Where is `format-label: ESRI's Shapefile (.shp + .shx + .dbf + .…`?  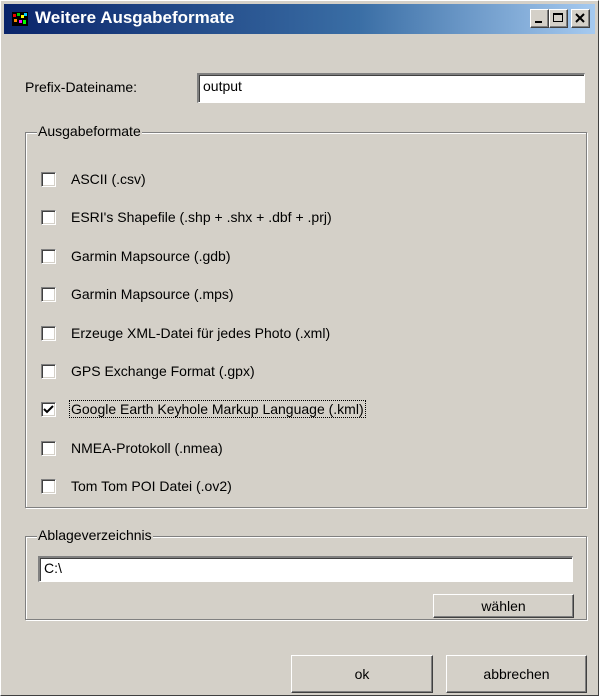
format-label: ESRI's Shapefile (.shp + .shx + .dbf + .… is located at coordinates (201, 217).